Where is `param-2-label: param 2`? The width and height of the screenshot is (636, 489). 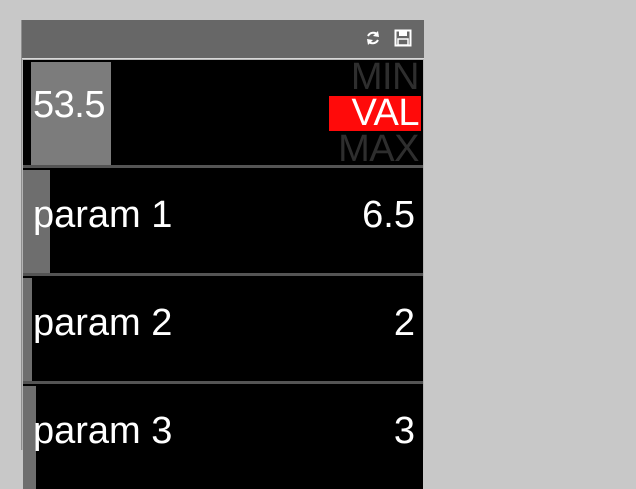
param-2-label: param 2 is located at coordinates (103, 323).